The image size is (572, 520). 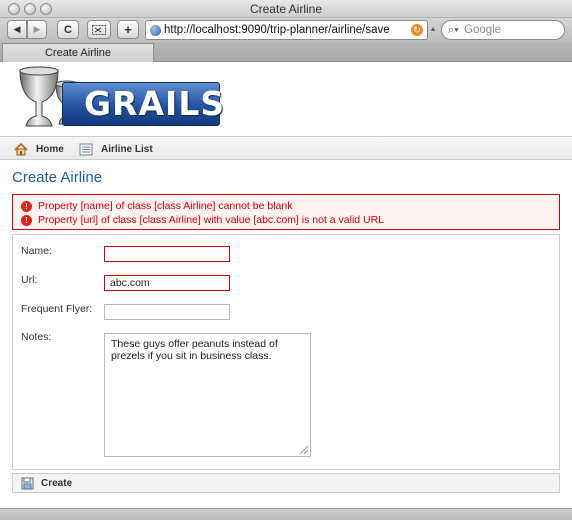 I want to click on create-button-label: Create, so click(x=57, y=483).